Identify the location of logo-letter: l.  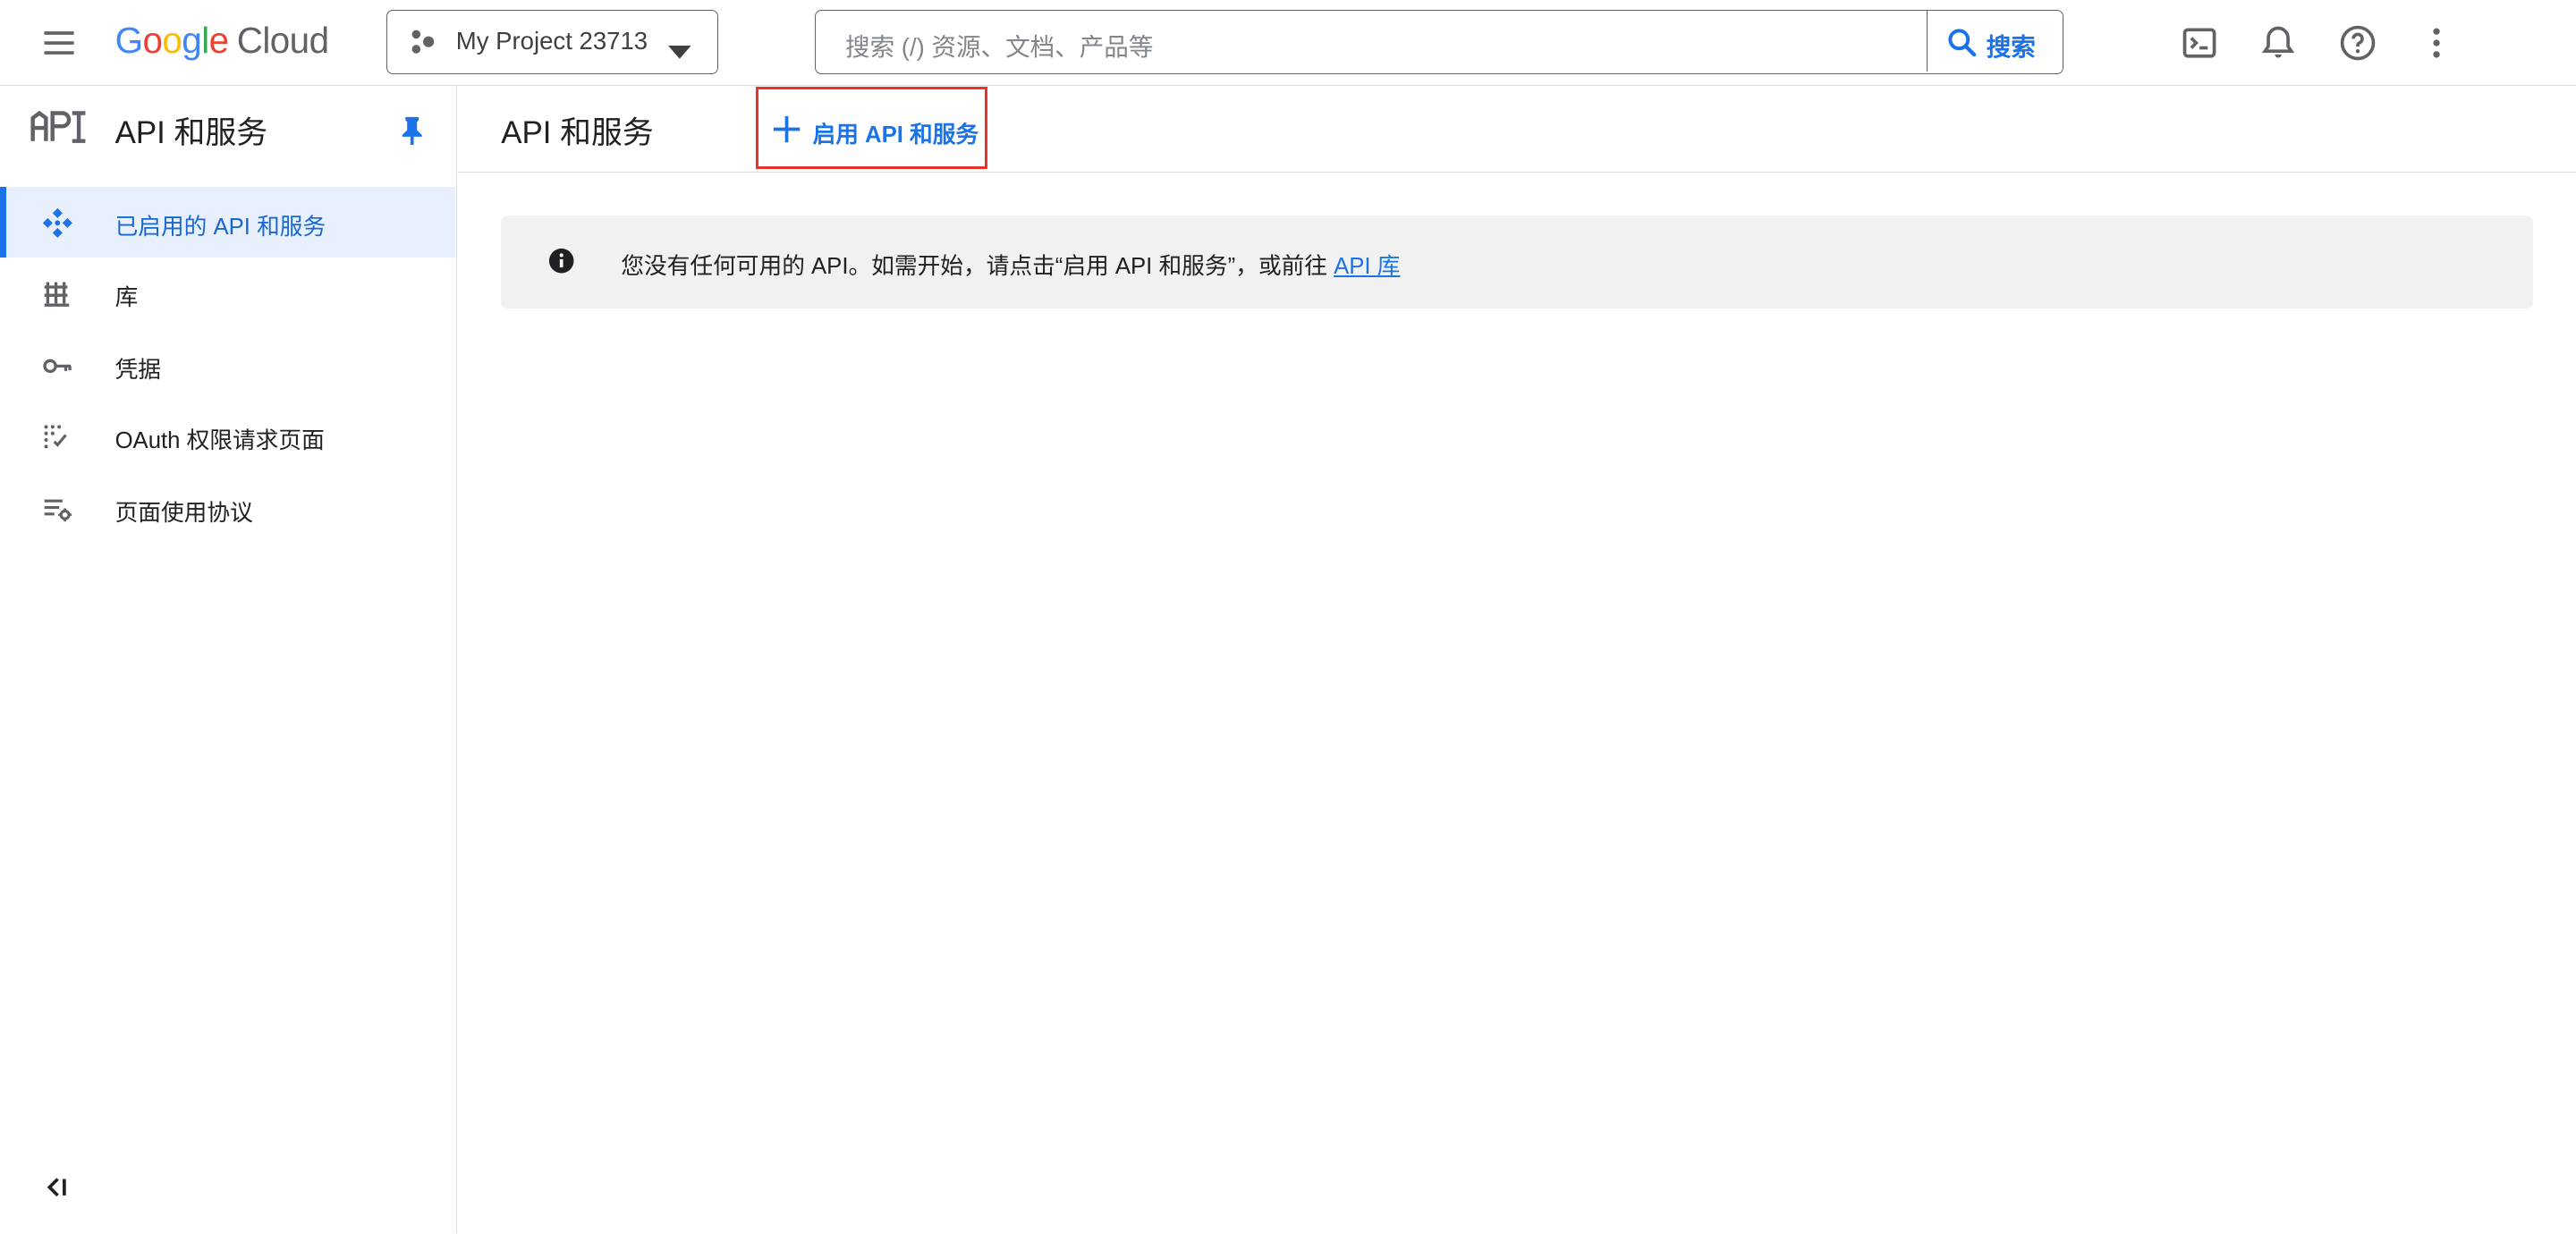
(205, 41).